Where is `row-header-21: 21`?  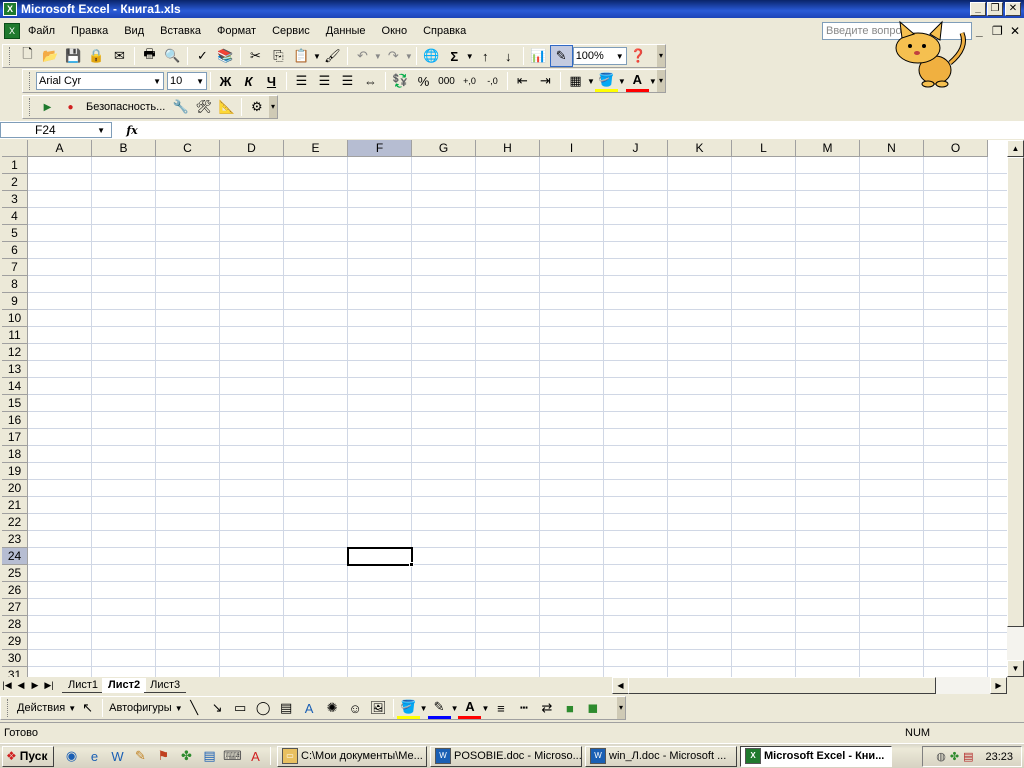
row-header-21: 21 is located at coordinates (15, 505).